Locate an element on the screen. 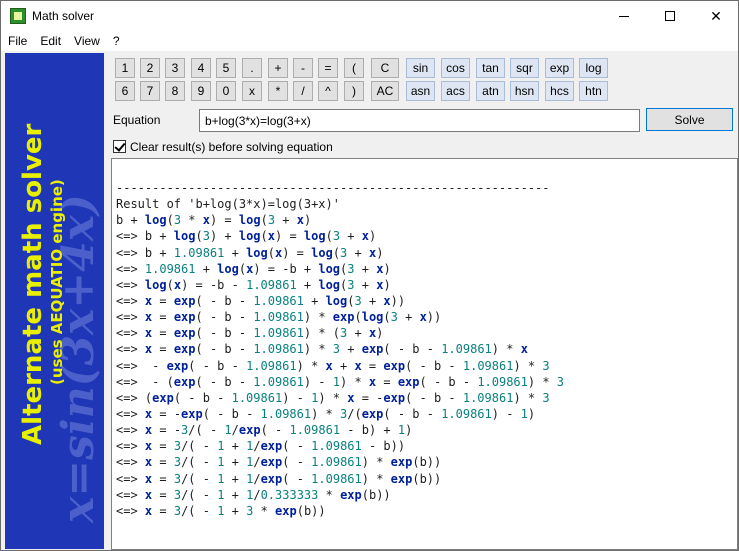 This screenshot has height=551, width=739. result-line: <=> x = 3/( - 1 + 3 * exp(b)) is located at coordinates (221, 510).